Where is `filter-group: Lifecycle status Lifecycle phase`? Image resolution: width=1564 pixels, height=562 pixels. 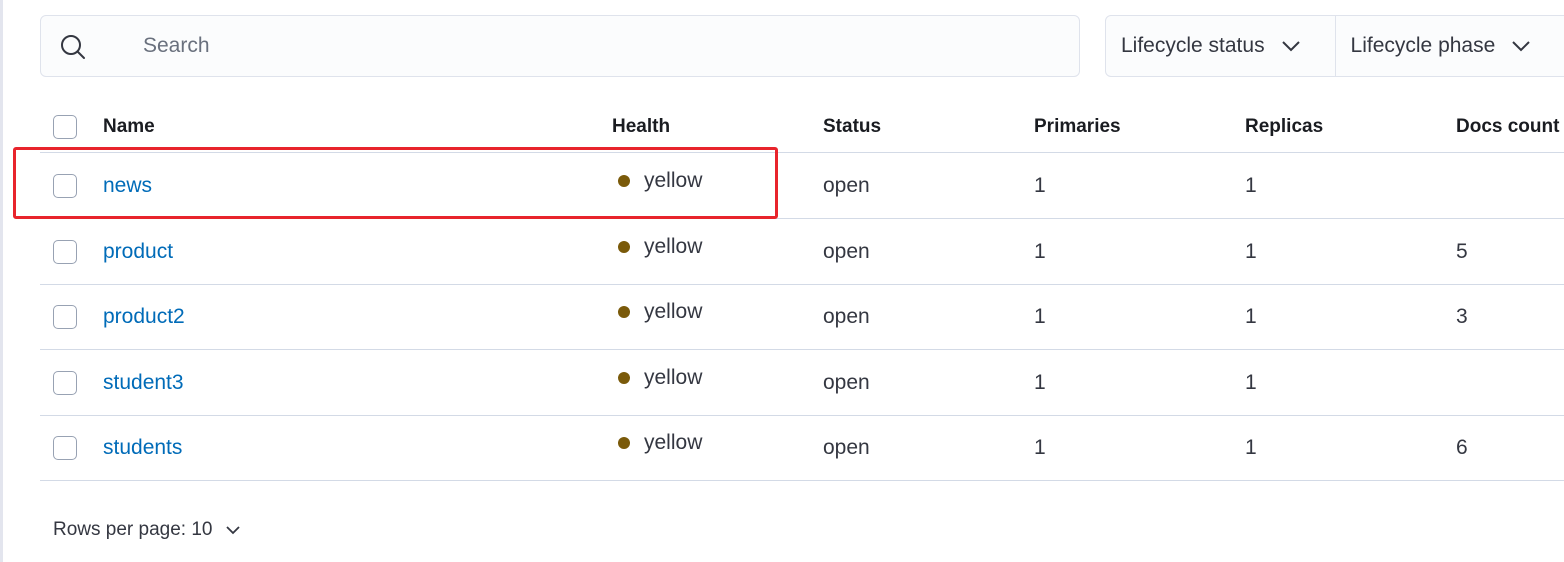
filter-group: Lifecycle status Lifecycle phase is located at coordinates (1334, 46).